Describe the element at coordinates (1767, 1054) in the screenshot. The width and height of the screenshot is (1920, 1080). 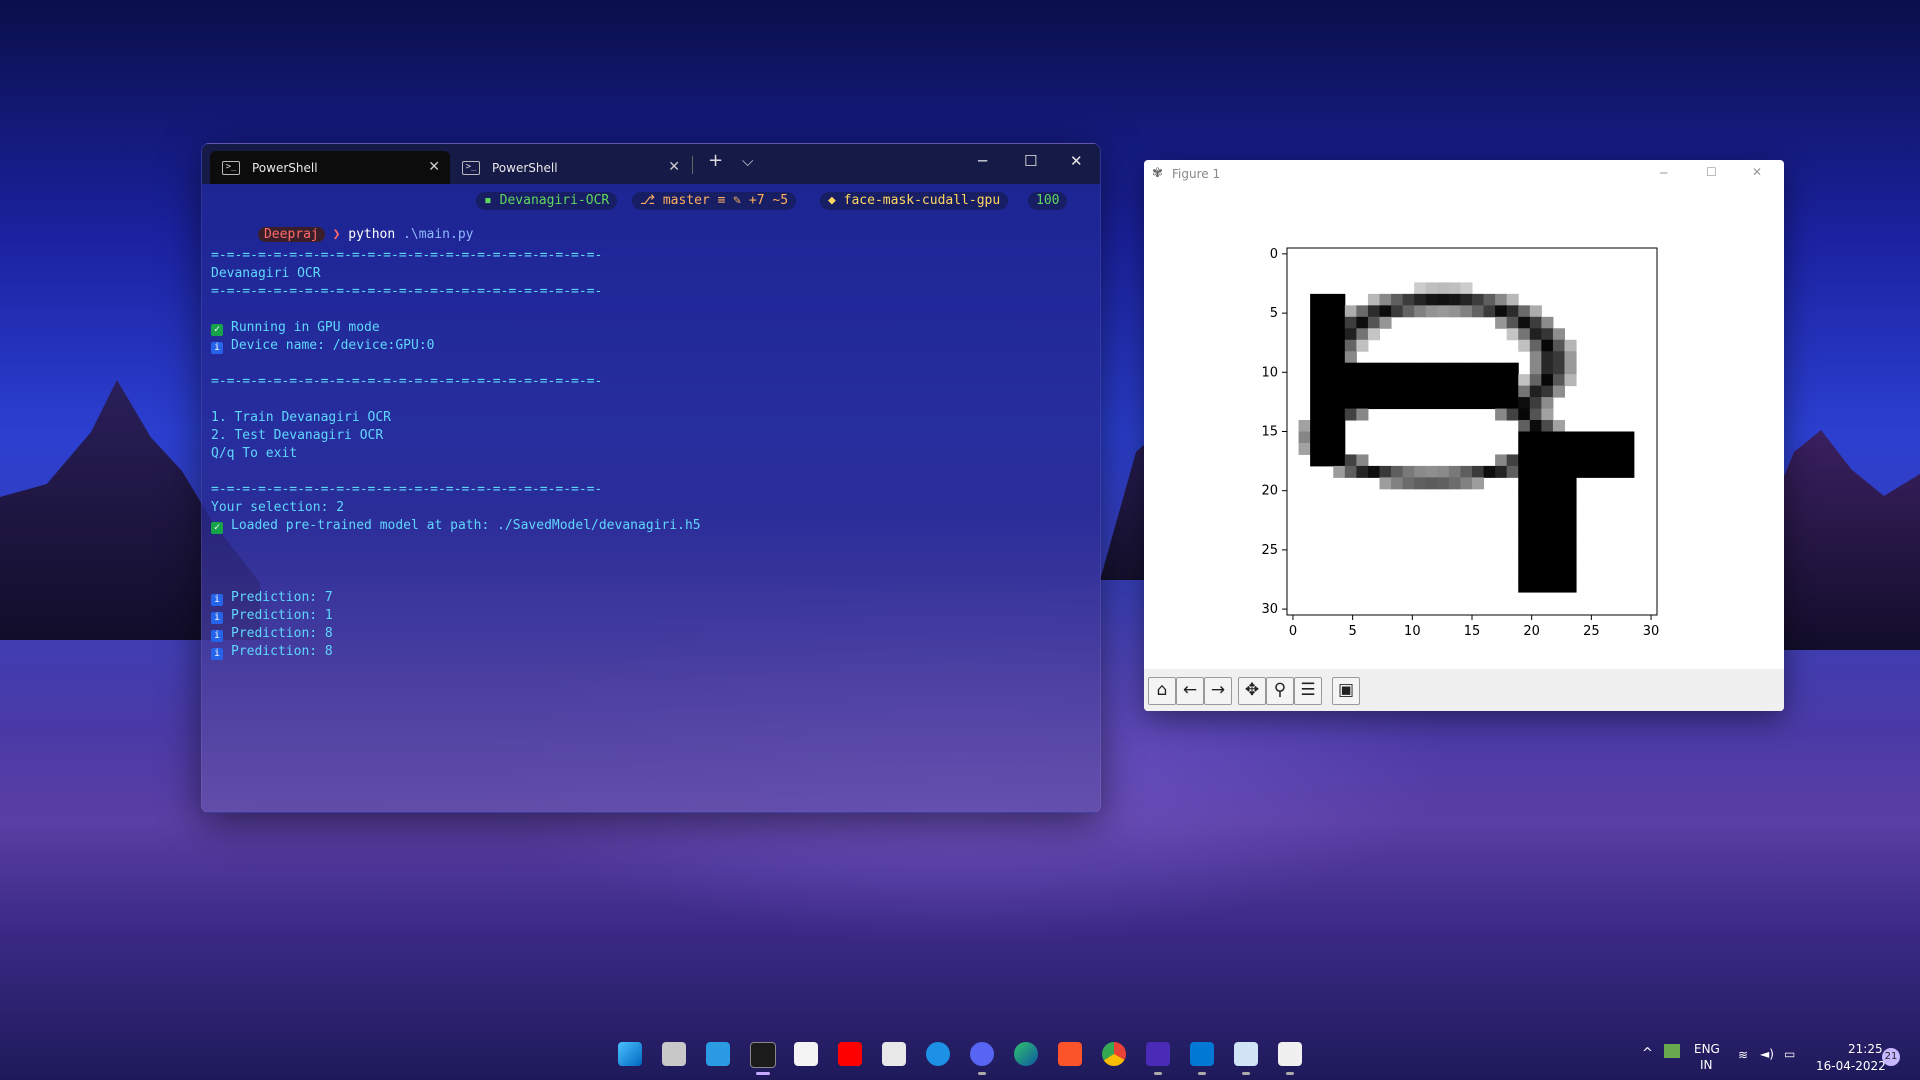
I see `volume-icon: ◄)` at that location.